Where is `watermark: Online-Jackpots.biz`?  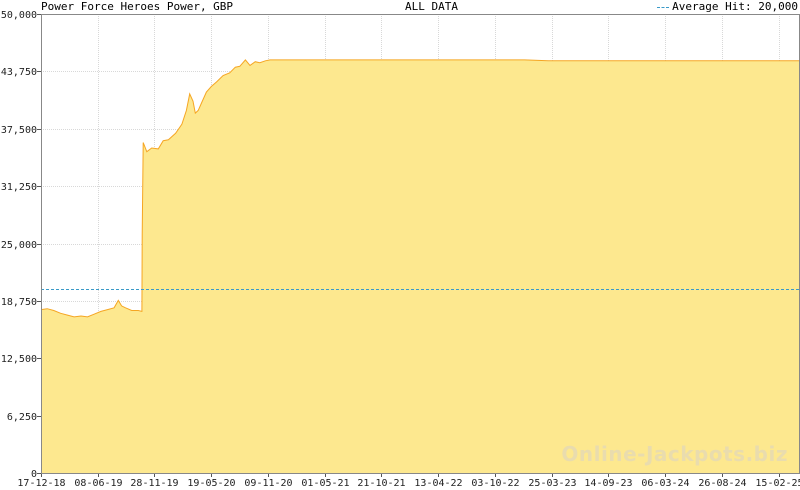 watermark: Online-Jackpots.biz is located at coordinates (674, 454).